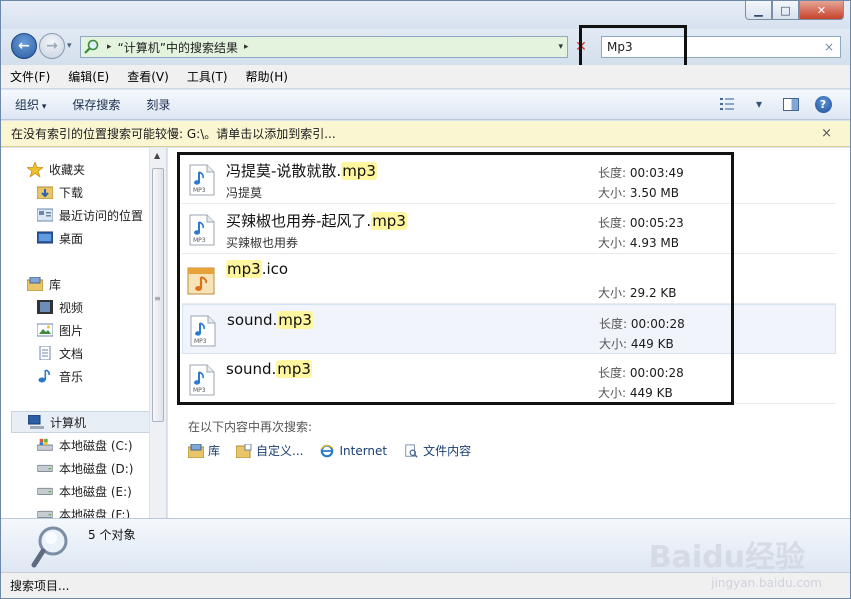  I want to click on nav-disk-d: 本地磁盘 (D:), so click(101, 468).